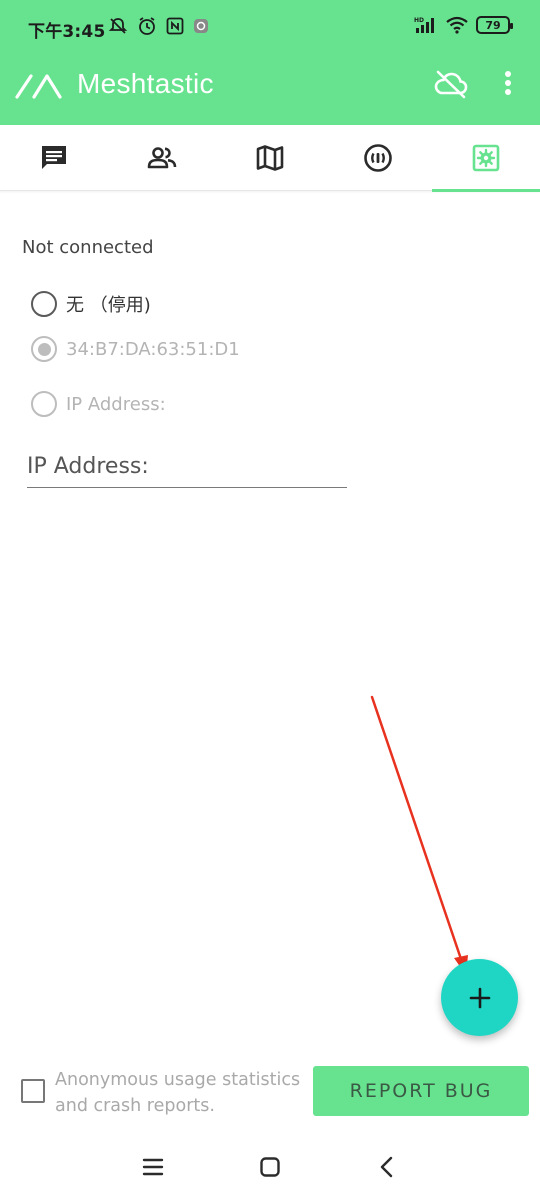 This screenshot has height=1200, width=540. I want to click on battery-icon: 79, so click(494, 25).